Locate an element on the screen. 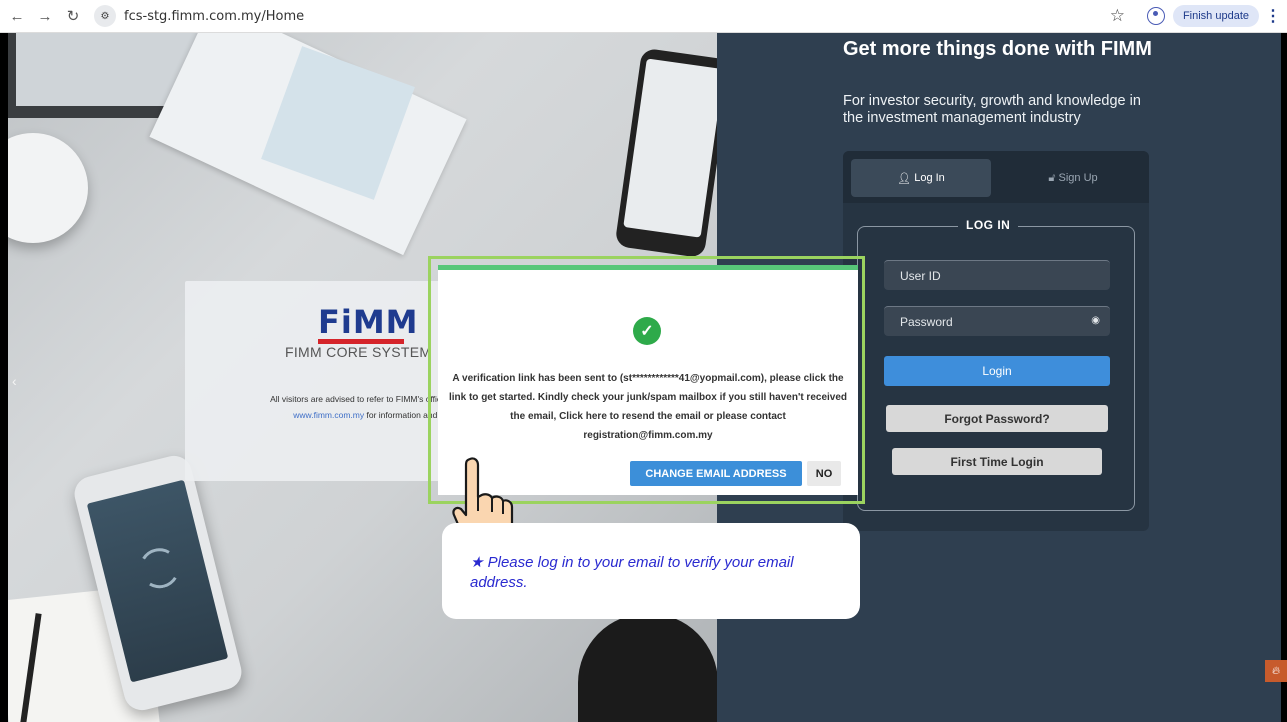 The height and width of the screenshot is (722, 1287). address-bar: ⚙ fcs-stg.fimm.com.my/Home is located at coordinates (199, 16).